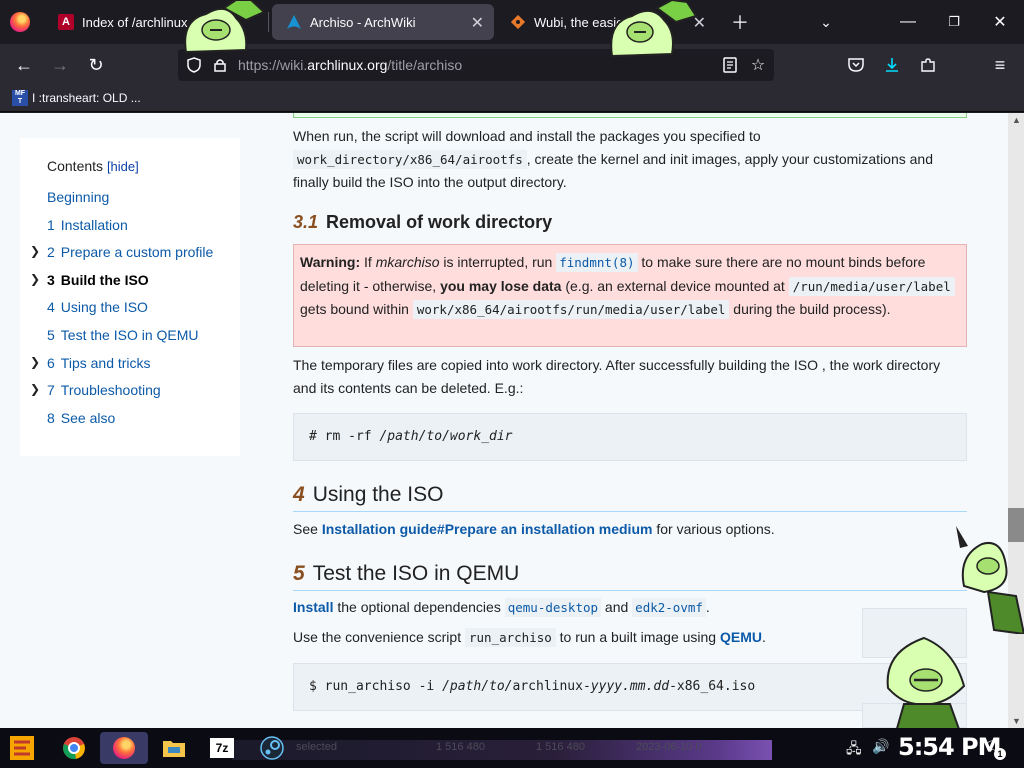 The image size is (1024, 768). I want to click on section-title: Removal of work directory, so click(439, 222).